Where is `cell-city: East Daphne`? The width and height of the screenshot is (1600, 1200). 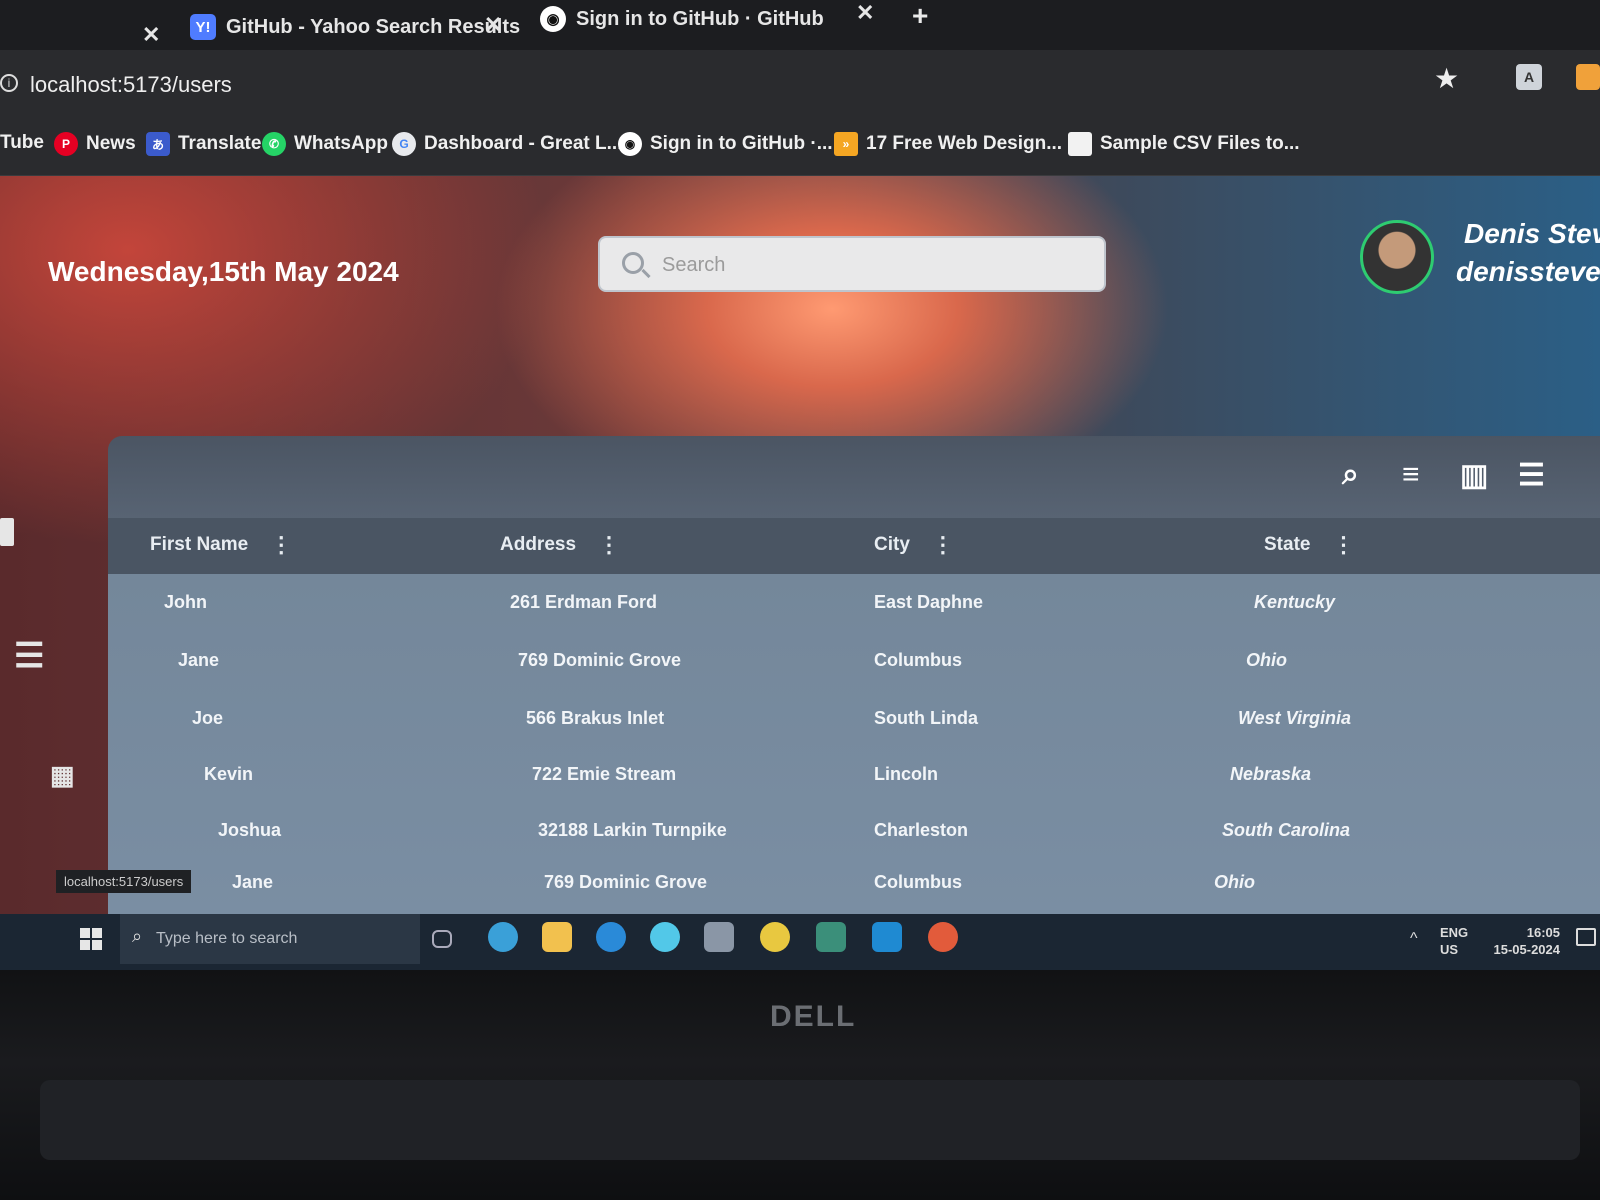 cell-city: East Daphne is located at coordinates (929, 602).